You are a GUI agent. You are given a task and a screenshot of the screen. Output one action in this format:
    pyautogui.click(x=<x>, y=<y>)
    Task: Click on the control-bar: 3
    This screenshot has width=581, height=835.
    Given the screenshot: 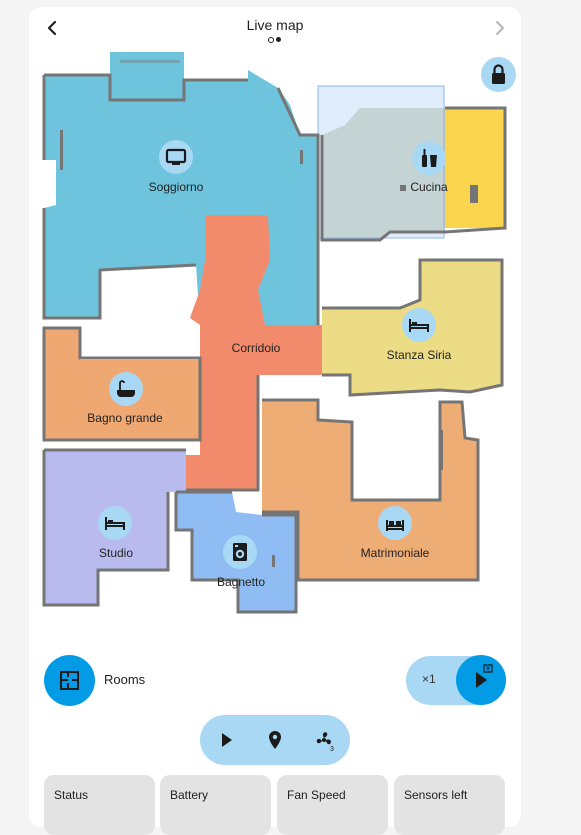 What is the action you would take?
    pyautogui.click(x=275, y=740)
    